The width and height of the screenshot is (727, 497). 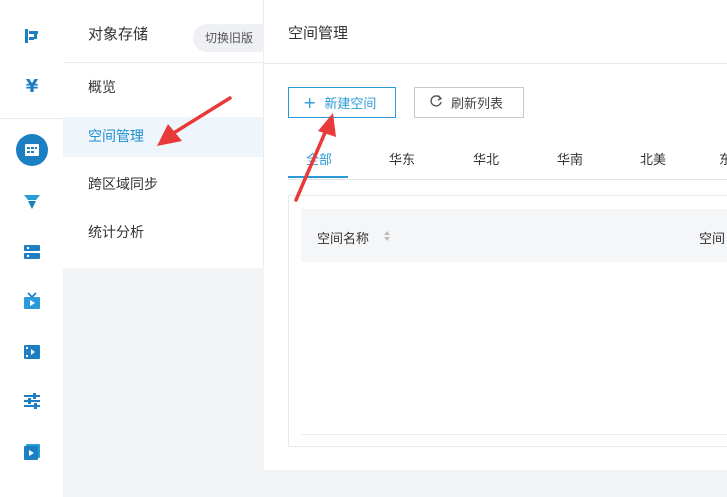 I want to click on icon-rail: ¥, so click(x=32, y=248).